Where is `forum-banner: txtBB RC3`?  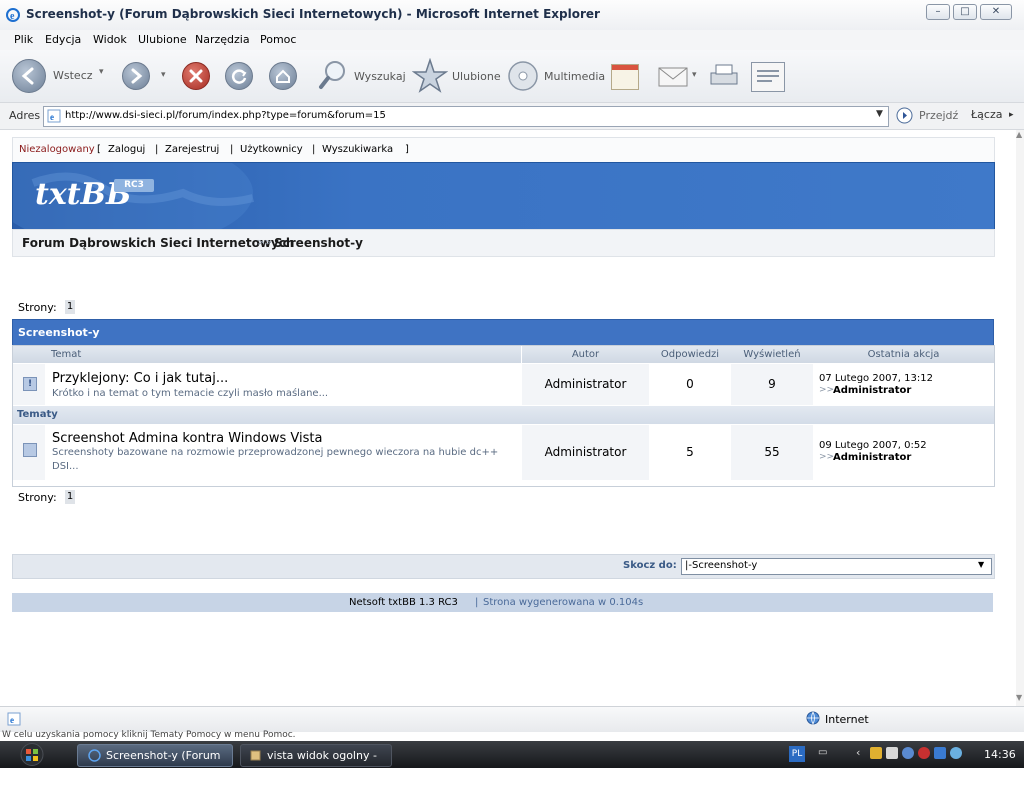 forum-banner: txtBB RC3 is located at coordinates (503, 196).